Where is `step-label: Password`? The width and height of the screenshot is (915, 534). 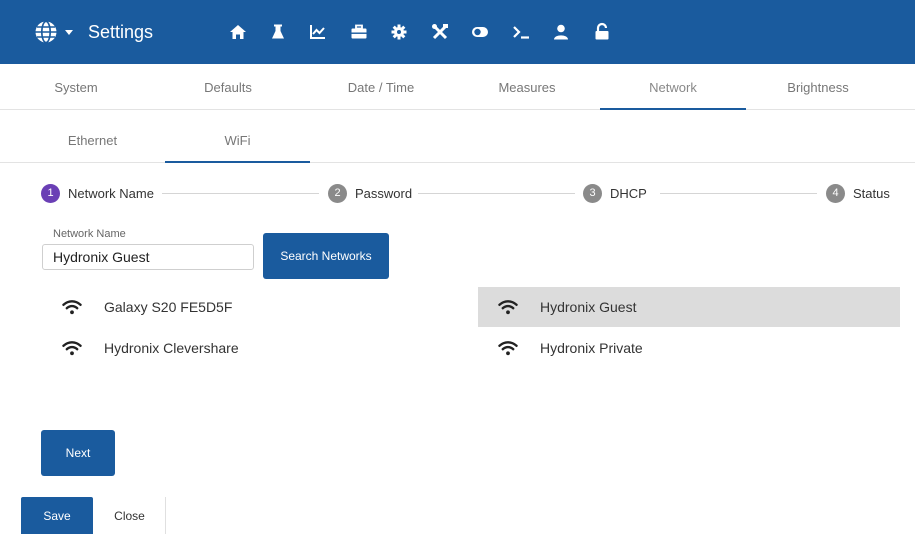 step-label: Password is located at coordinates (384, 193).